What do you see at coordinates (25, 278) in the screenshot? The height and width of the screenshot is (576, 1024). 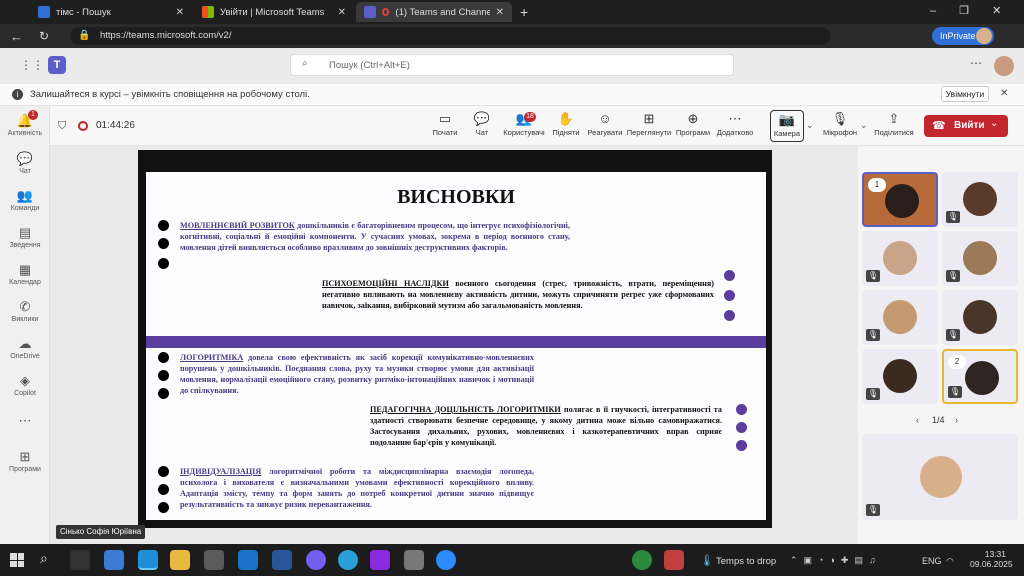 I see `rail-item-calendar: ▦ Календар` at bounding box center [25, 278].